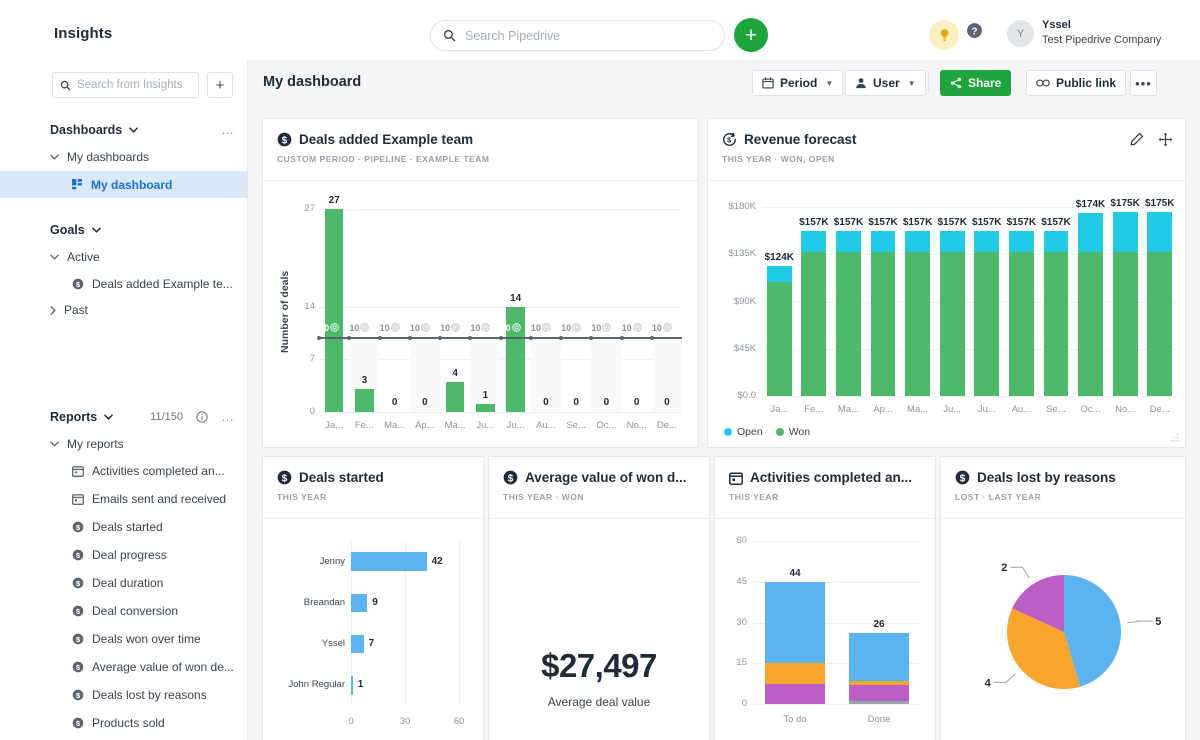  What do you see at coordinates (124, 638) in the screenshot?
I see `sidebar-item-report: $ Deals won over time` at bounding box center [124, 638].